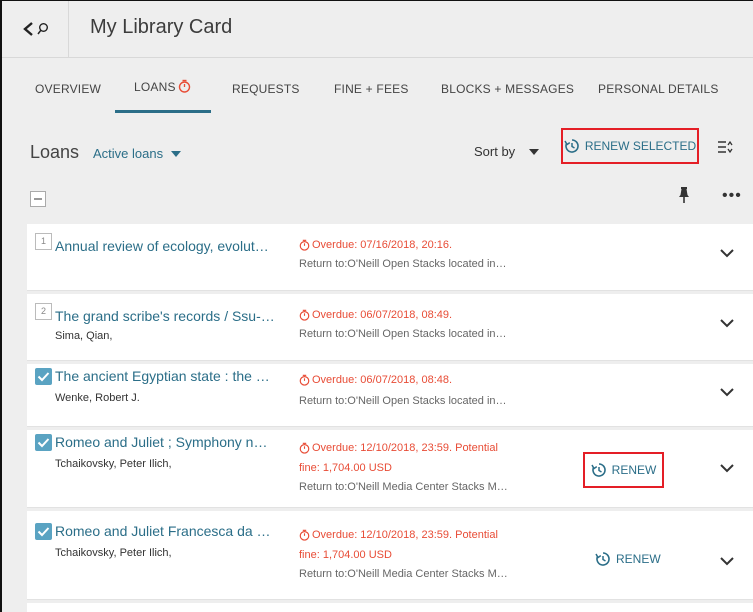 This screenshot has height=612, width=753. I want to click on overdue-text: Overdue: 06/07/2018, 08:48., so click(382, 380).